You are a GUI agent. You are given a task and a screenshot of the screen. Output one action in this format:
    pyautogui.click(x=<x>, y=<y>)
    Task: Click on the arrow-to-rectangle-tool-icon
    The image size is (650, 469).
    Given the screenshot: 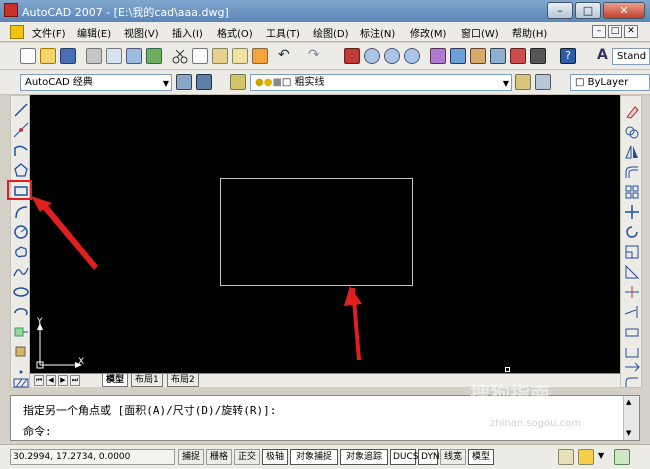 What is the action you would take?
    pyautogui.click(x=64, y=233)
    